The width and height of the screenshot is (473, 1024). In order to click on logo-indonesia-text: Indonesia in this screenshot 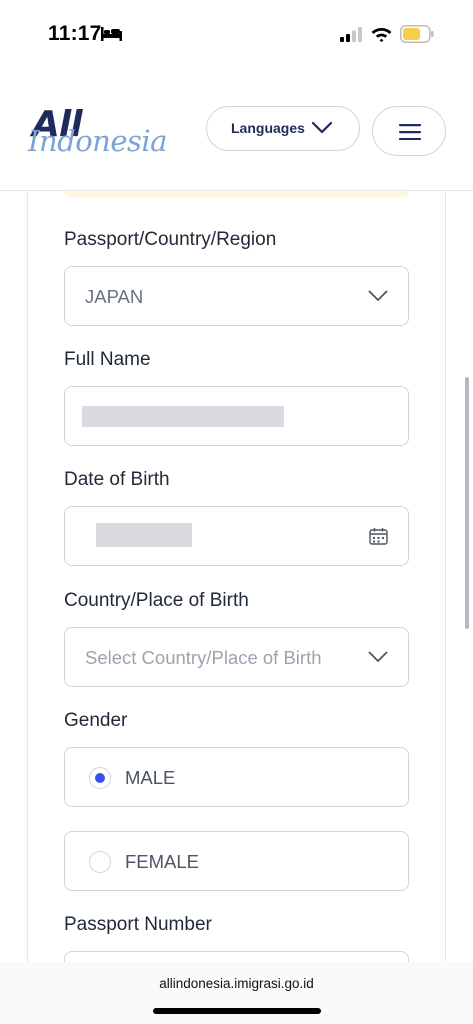, I will do `click(97, 141)`.